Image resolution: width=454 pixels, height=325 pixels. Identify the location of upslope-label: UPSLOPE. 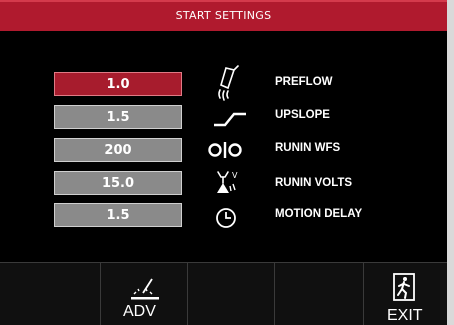
(302, 115).